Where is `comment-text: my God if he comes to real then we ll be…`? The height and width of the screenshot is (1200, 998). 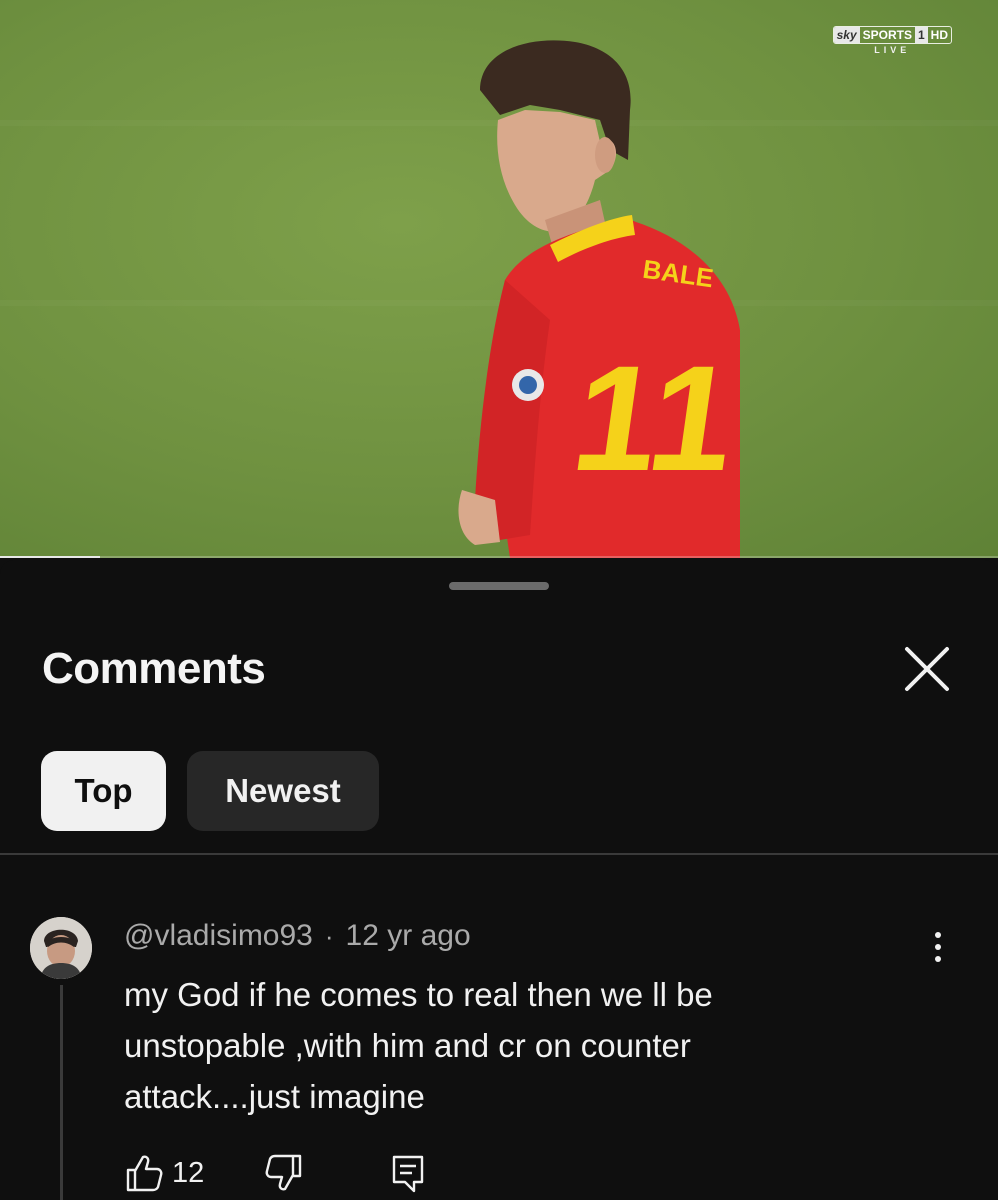 comment-text: my God if he comes to real then we ll be… is located at coordinates (418, 1045).